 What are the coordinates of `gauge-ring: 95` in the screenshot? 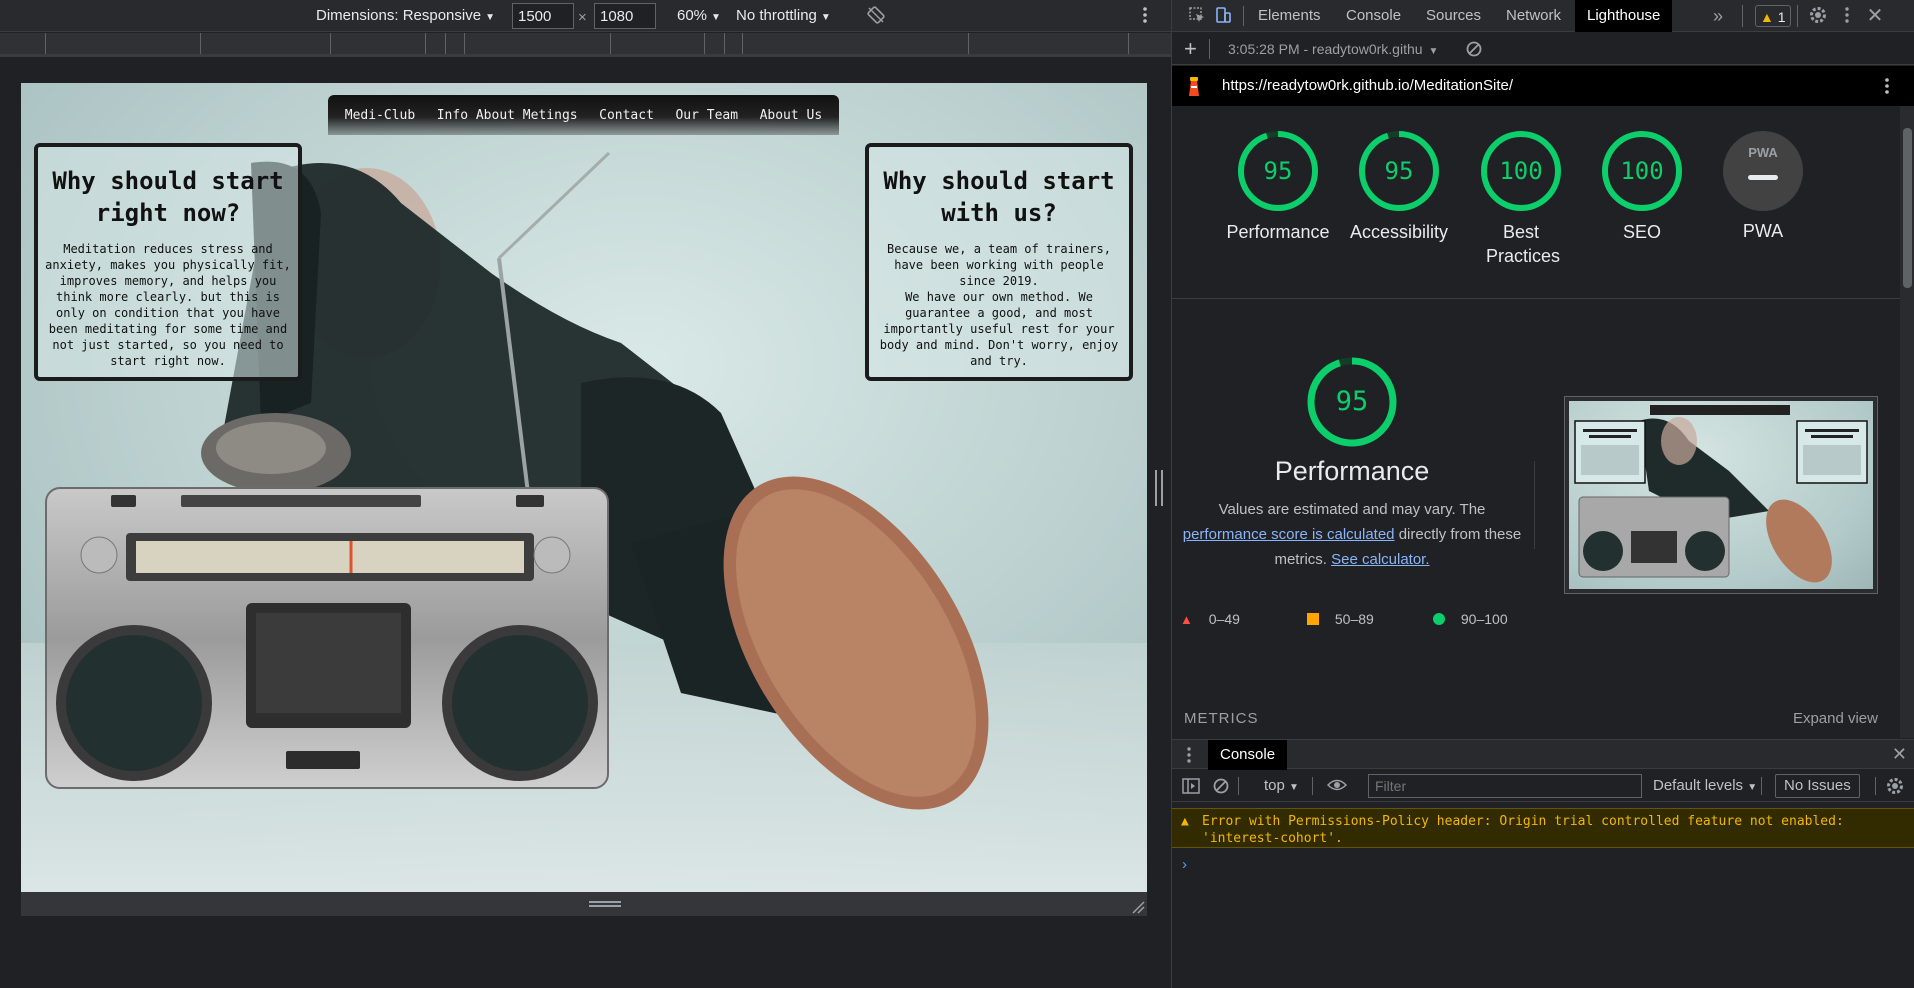 It's located at (1399, 171).